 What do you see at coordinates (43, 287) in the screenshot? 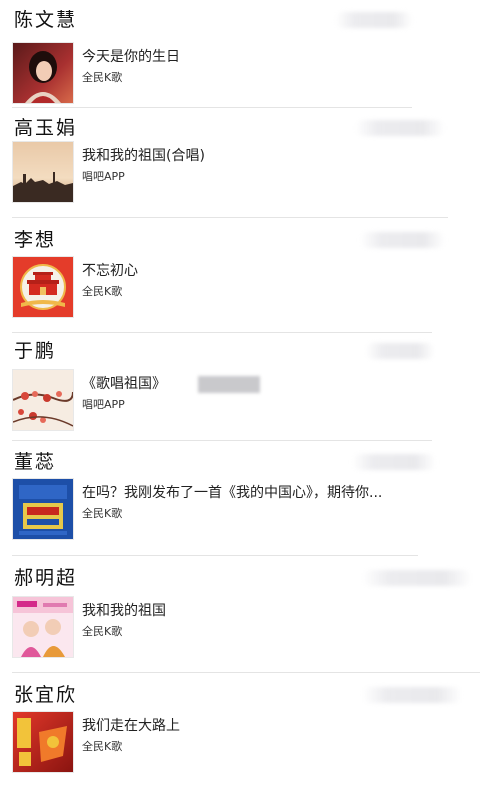
I see `gate-thumb-icon` at bounding box center [43, 287].